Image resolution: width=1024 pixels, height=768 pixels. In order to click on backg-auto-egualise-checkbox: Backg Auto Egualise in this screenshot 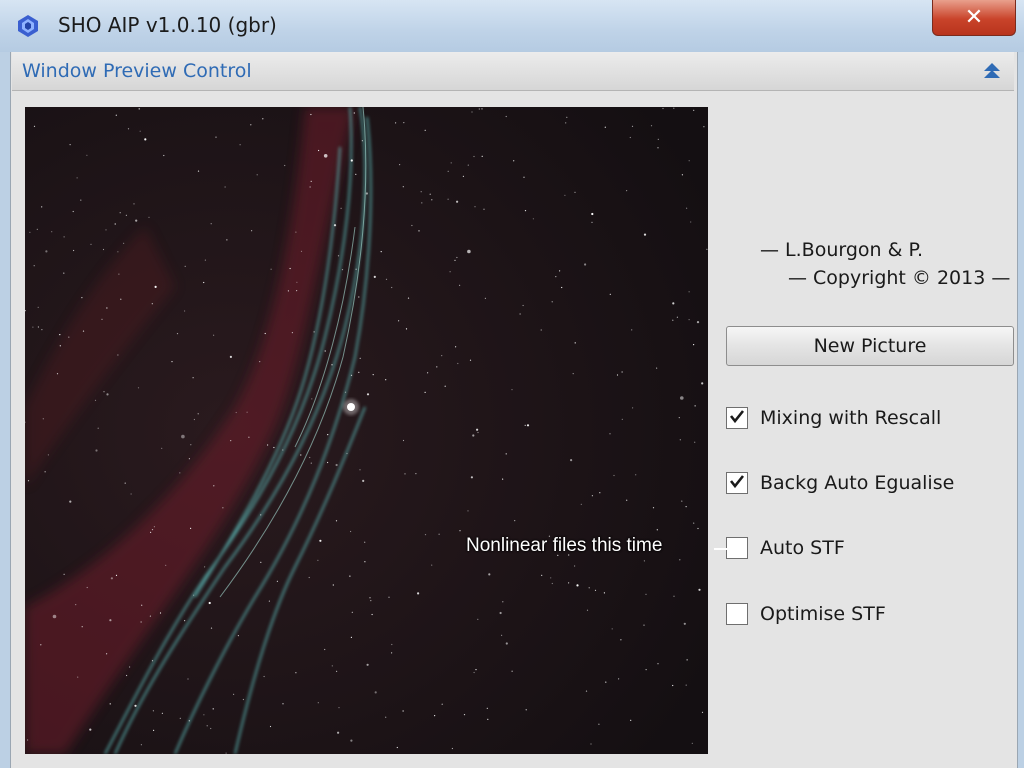, I will do `click(840, 483)`.